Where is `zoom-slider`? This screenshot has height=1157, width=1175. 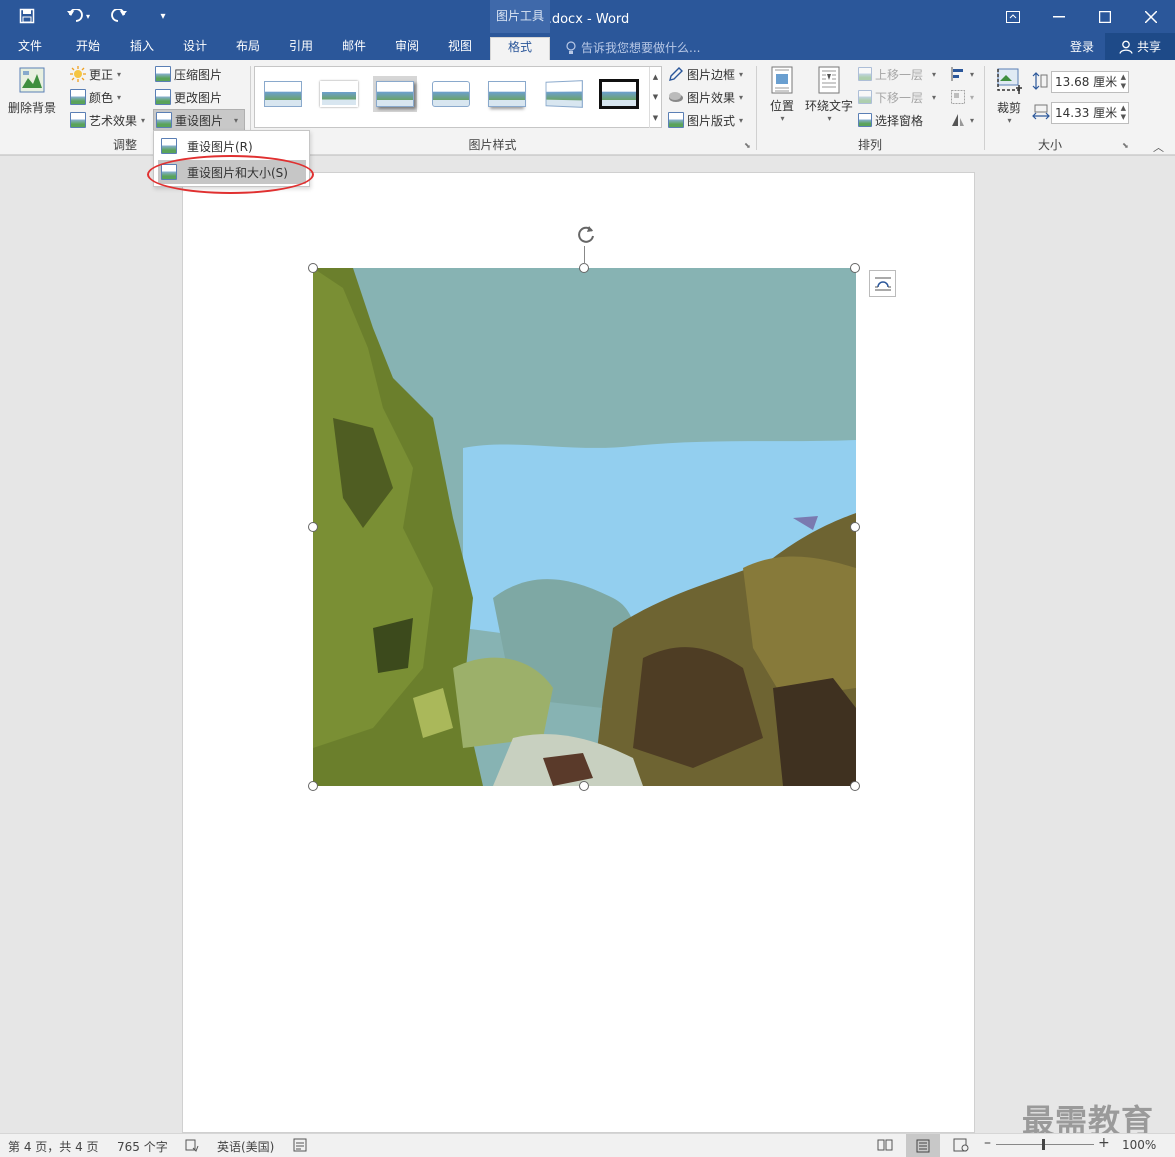
zoom-slider is located at coordinates (1045, 1144).